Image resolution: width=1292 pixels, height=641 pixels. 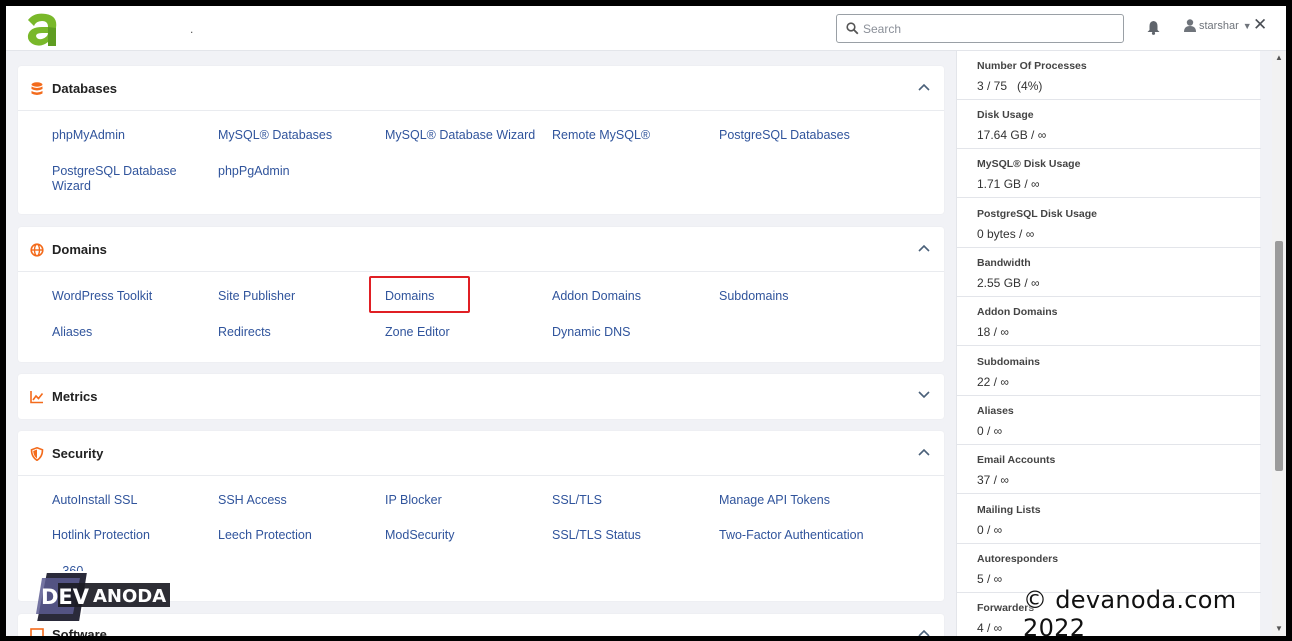 I want to click on domains-title: Domains, so click(x=79, y=249).